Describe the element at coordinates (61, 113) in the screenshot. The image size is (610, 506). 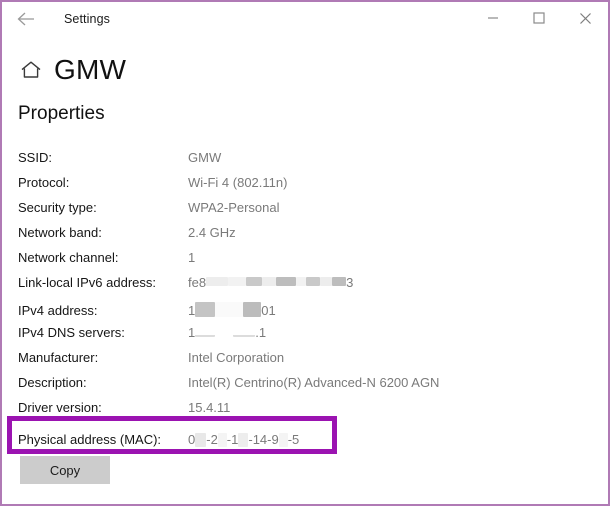
I see `section-title: Properties` at that location.